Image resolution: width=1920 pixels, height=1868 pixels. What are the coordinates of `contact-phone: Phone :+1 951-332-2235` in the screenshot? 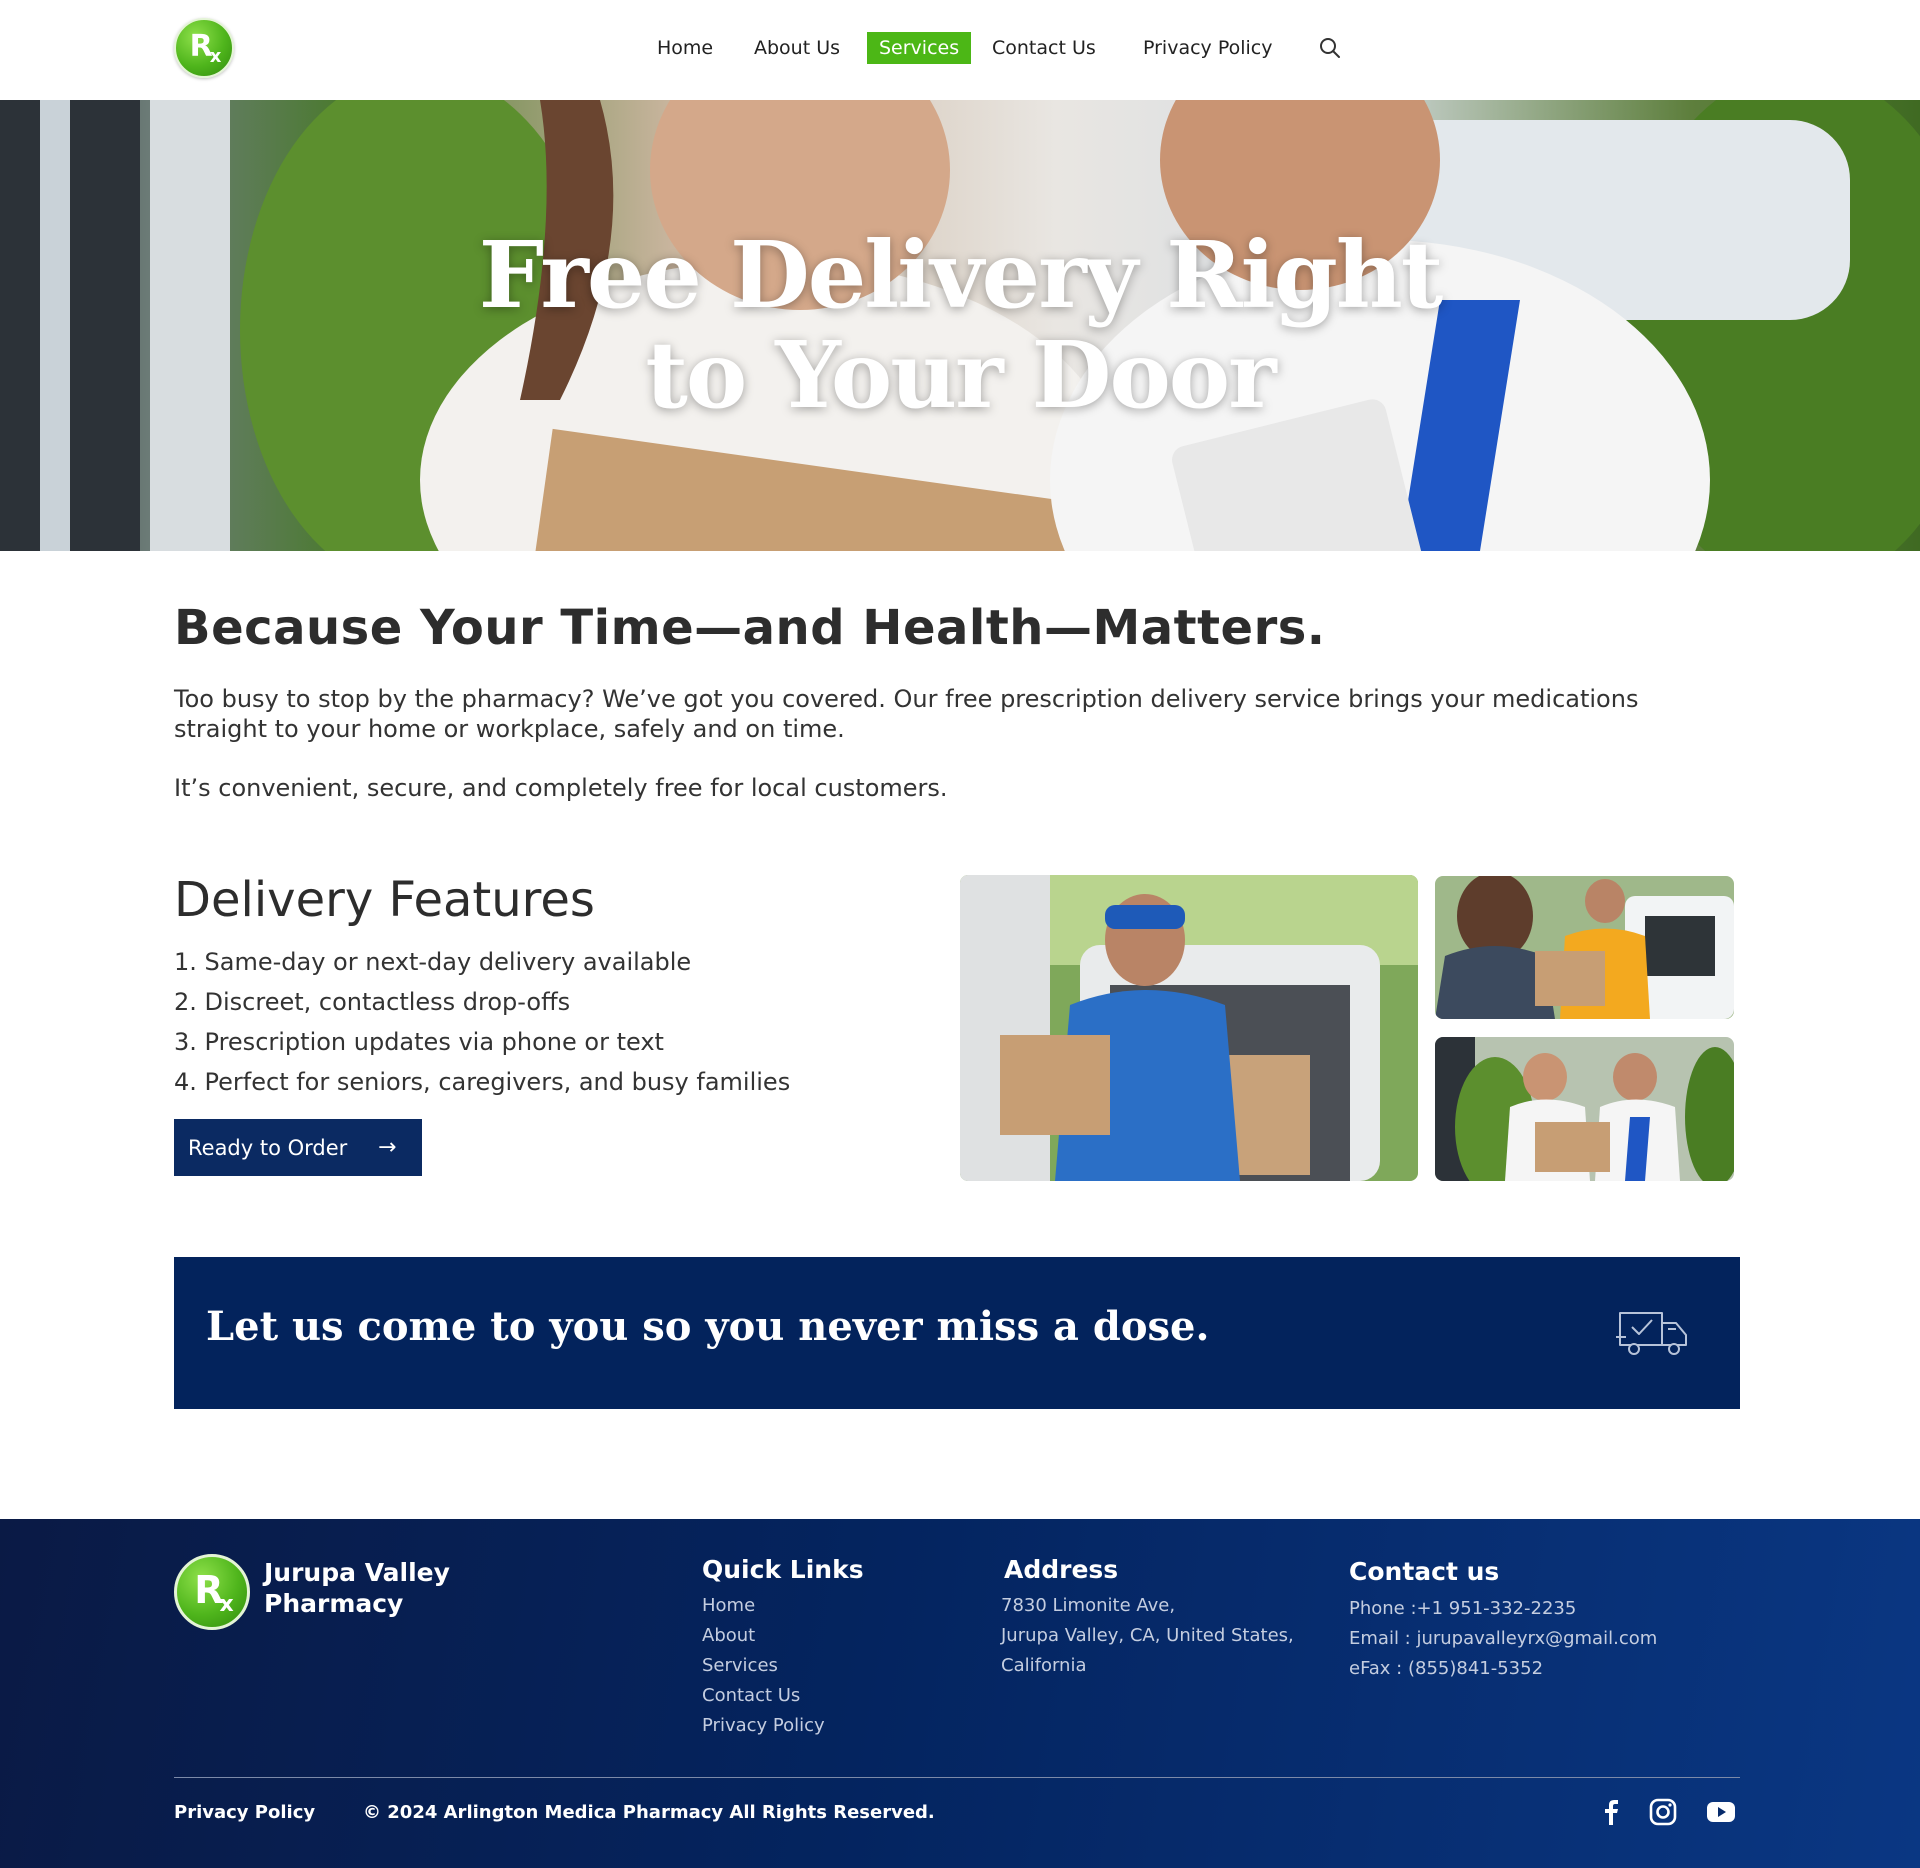 It's located at (1462, 1608).